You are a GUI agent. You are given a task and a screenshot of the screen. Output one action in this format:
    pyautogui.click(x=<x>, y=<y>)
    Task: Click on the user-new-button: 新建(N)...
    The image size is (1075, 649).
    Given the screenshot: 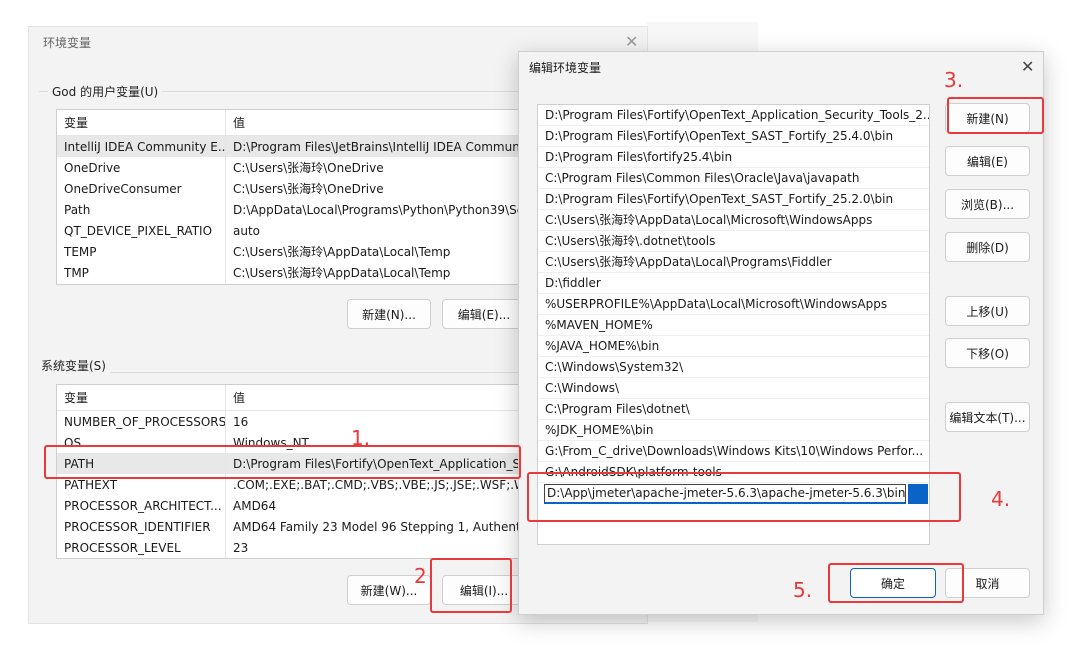 What is the action you would take?
    pyautogui.click(x=389, y=314)
    